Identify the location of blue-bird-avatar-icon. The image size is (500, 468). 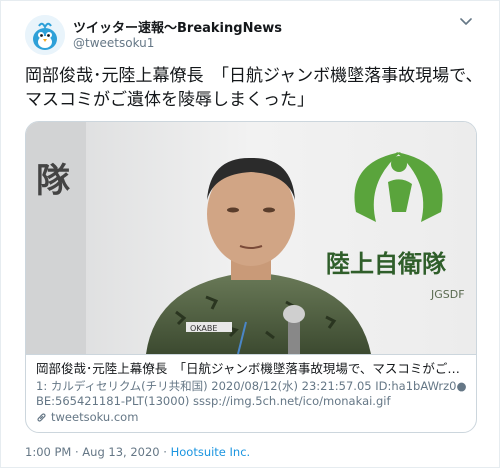
(45, 35).